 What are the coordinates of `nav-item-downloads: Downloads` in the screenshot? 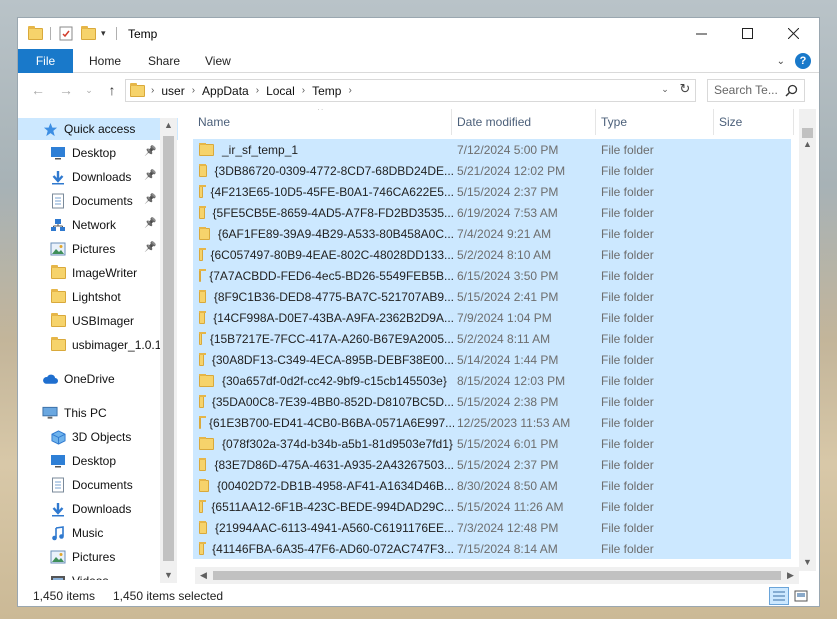 It's located at (98, 509).